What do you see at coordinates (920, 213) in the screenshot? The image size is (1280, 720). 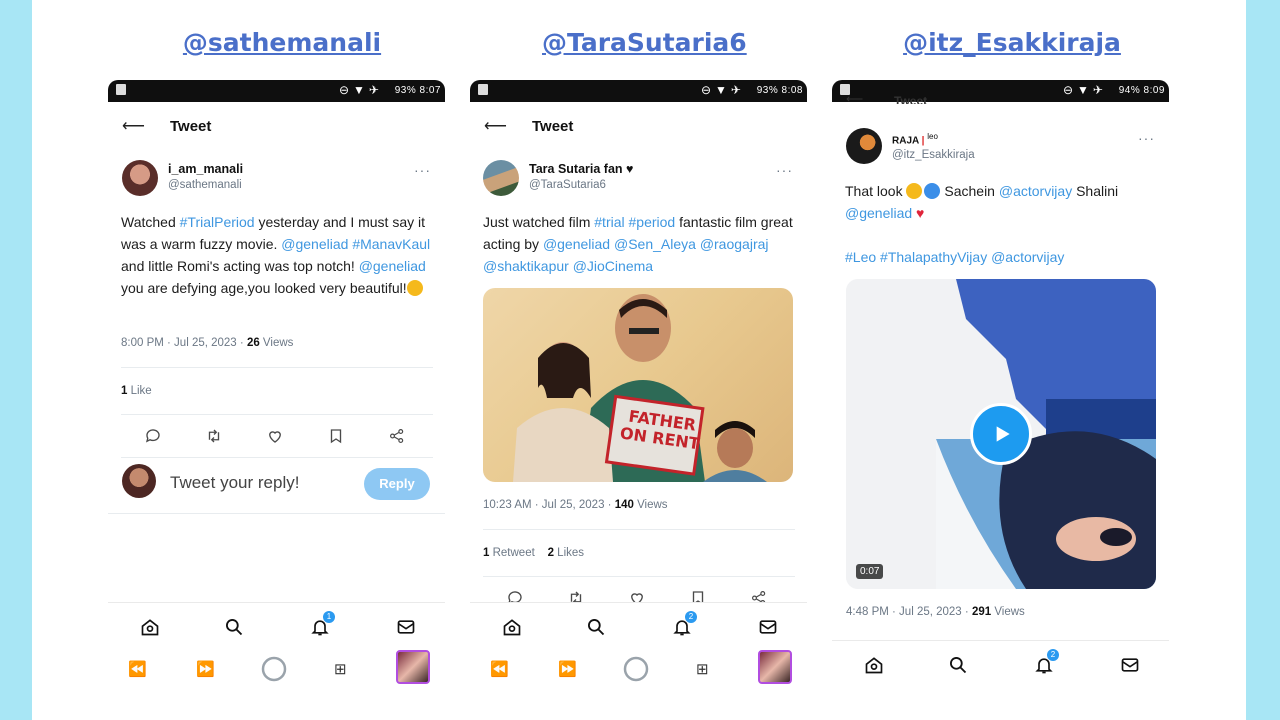 I see `red-heart-icon: ♥` at bounding box center [920, 213].